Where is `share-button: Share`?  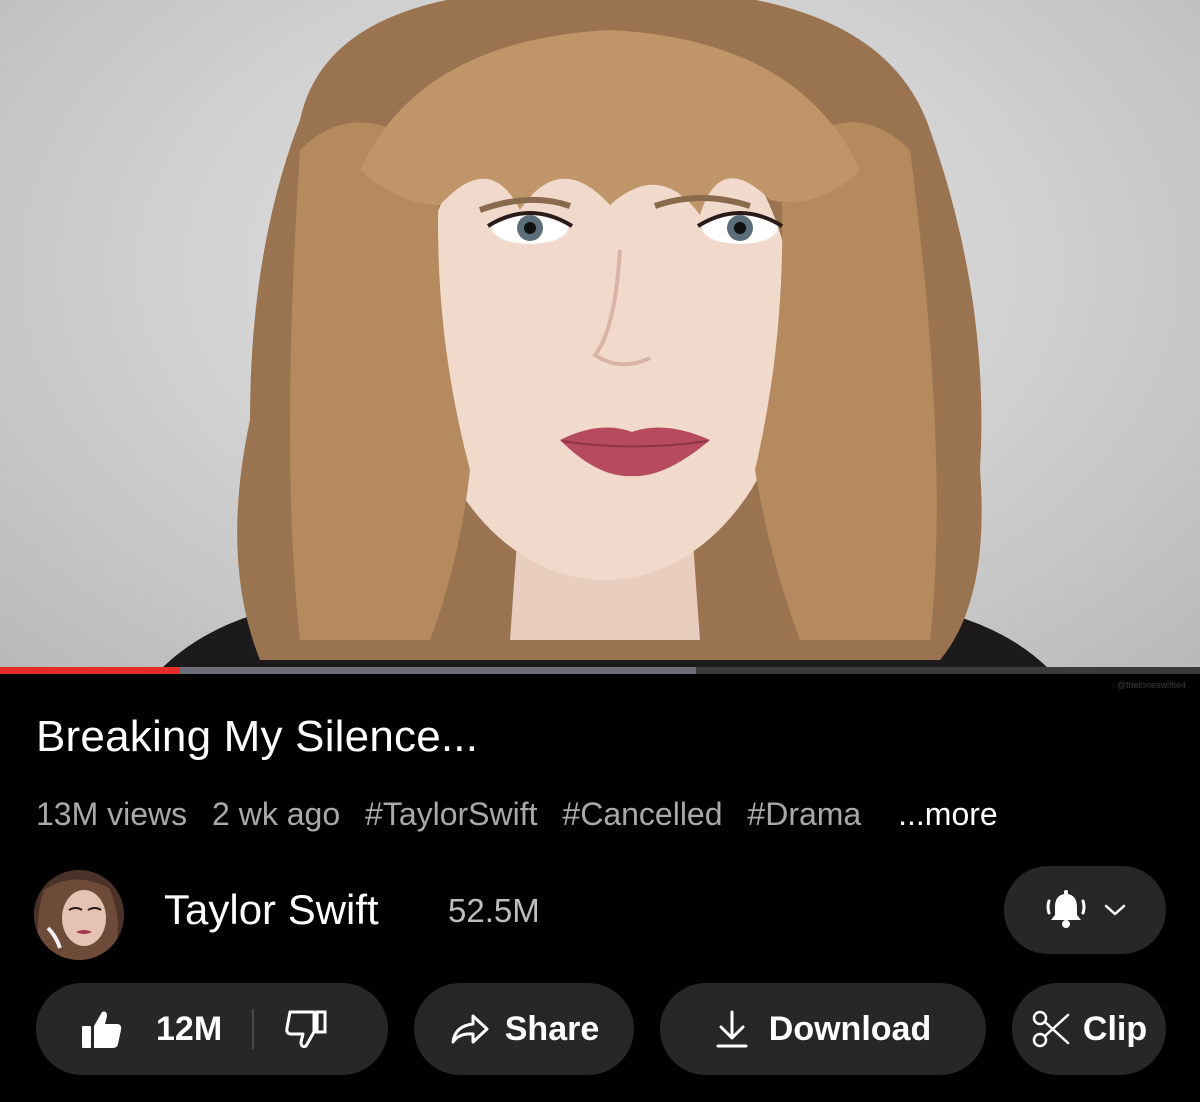 share-button: Share is located at coordinates (524, 1029).